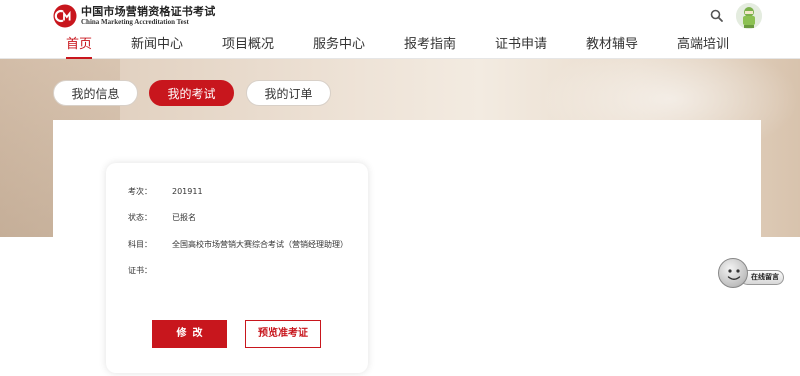 The height and width of the screenshot is (376, 800). Describe the element at coordinates (157, 45) in the screenshot. I see `nav-news: 新闻中心` at that location.